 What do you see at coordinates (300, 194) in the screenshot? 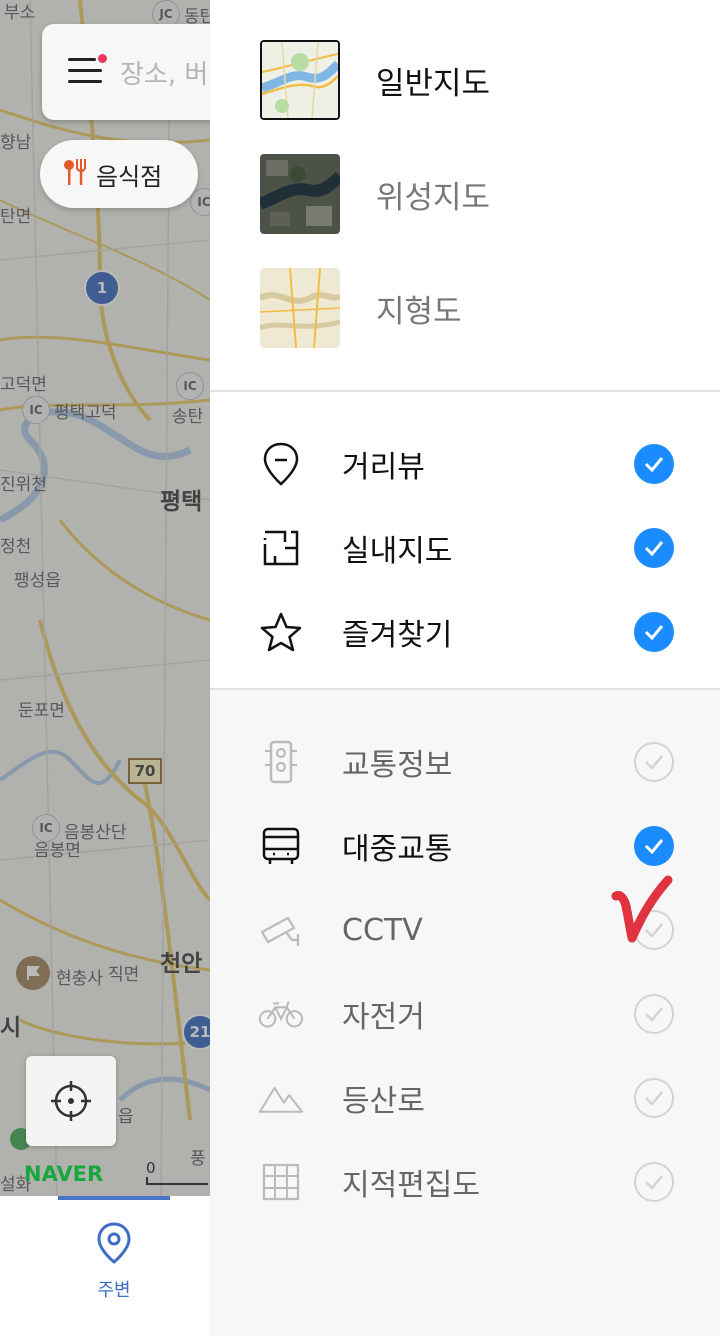
I see `satellite-map-thumbnail` at bounding box center [300, 194].